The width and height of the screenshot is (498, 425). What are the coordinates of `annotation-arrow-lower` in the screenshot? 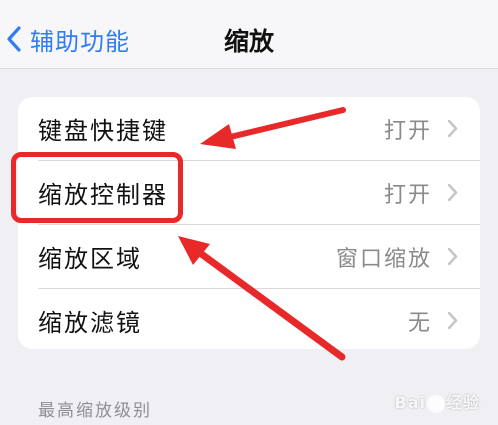 It's located at (262, 298).